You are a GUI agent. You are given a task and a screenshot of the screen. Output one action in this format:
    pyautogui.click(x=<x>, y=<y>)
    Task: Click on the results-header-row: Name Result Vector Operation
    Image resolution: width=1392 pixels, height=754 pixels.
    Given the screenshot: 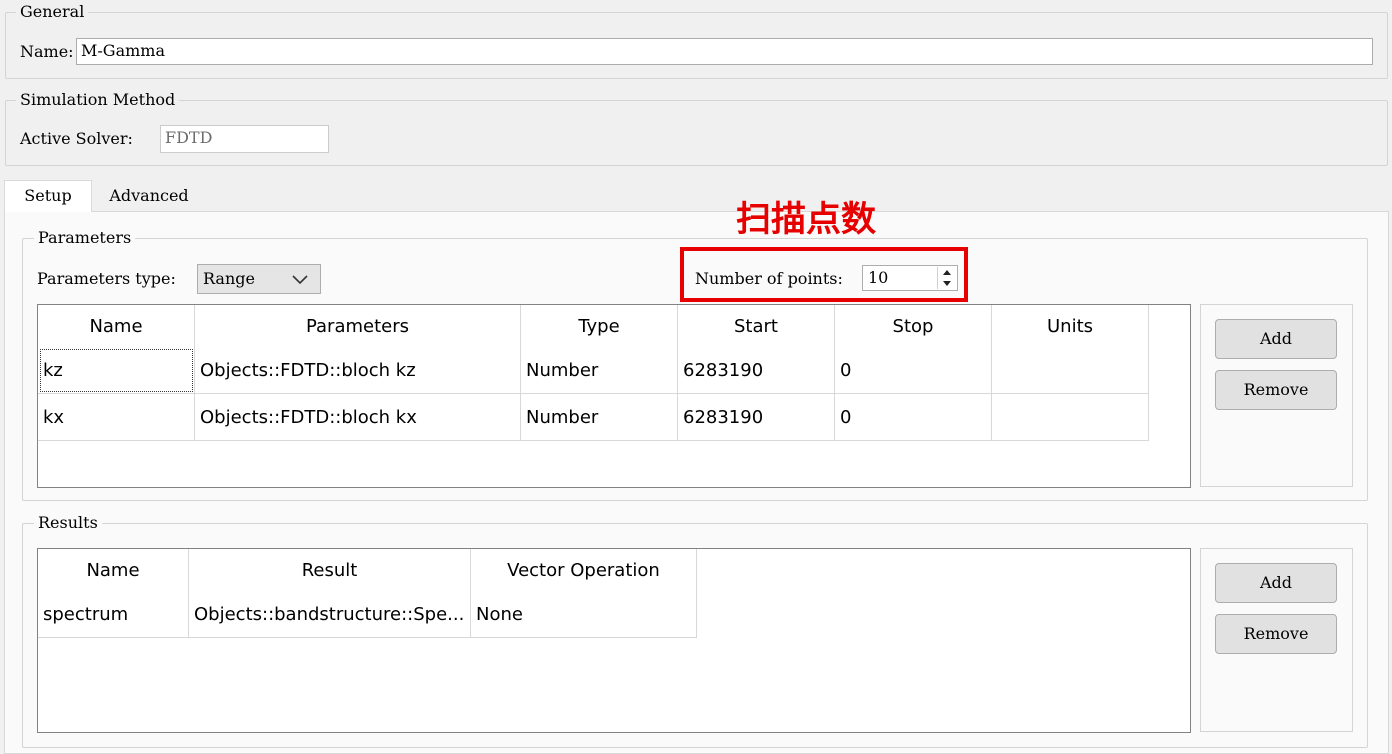 What is the action you would take?
    pyautogui.click(x=367, y=570)
    